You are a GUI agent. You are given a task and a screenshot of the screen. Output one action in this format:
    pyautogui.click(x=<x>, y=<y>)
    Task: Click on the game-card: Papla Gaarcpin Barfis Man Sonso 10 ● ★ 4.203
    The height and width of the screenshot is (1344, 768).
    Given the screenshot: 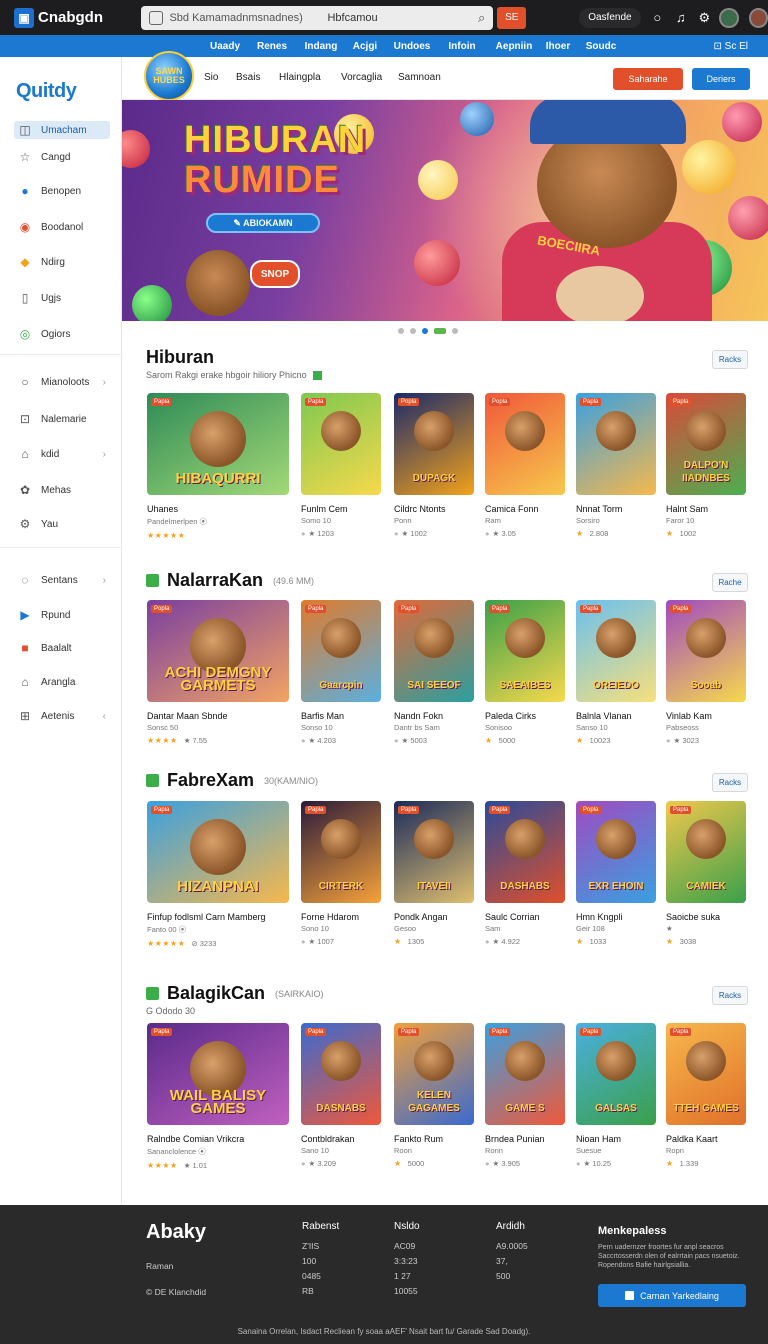 What is the action you would take?
    pyautogui.click(x=341, y=672)
    